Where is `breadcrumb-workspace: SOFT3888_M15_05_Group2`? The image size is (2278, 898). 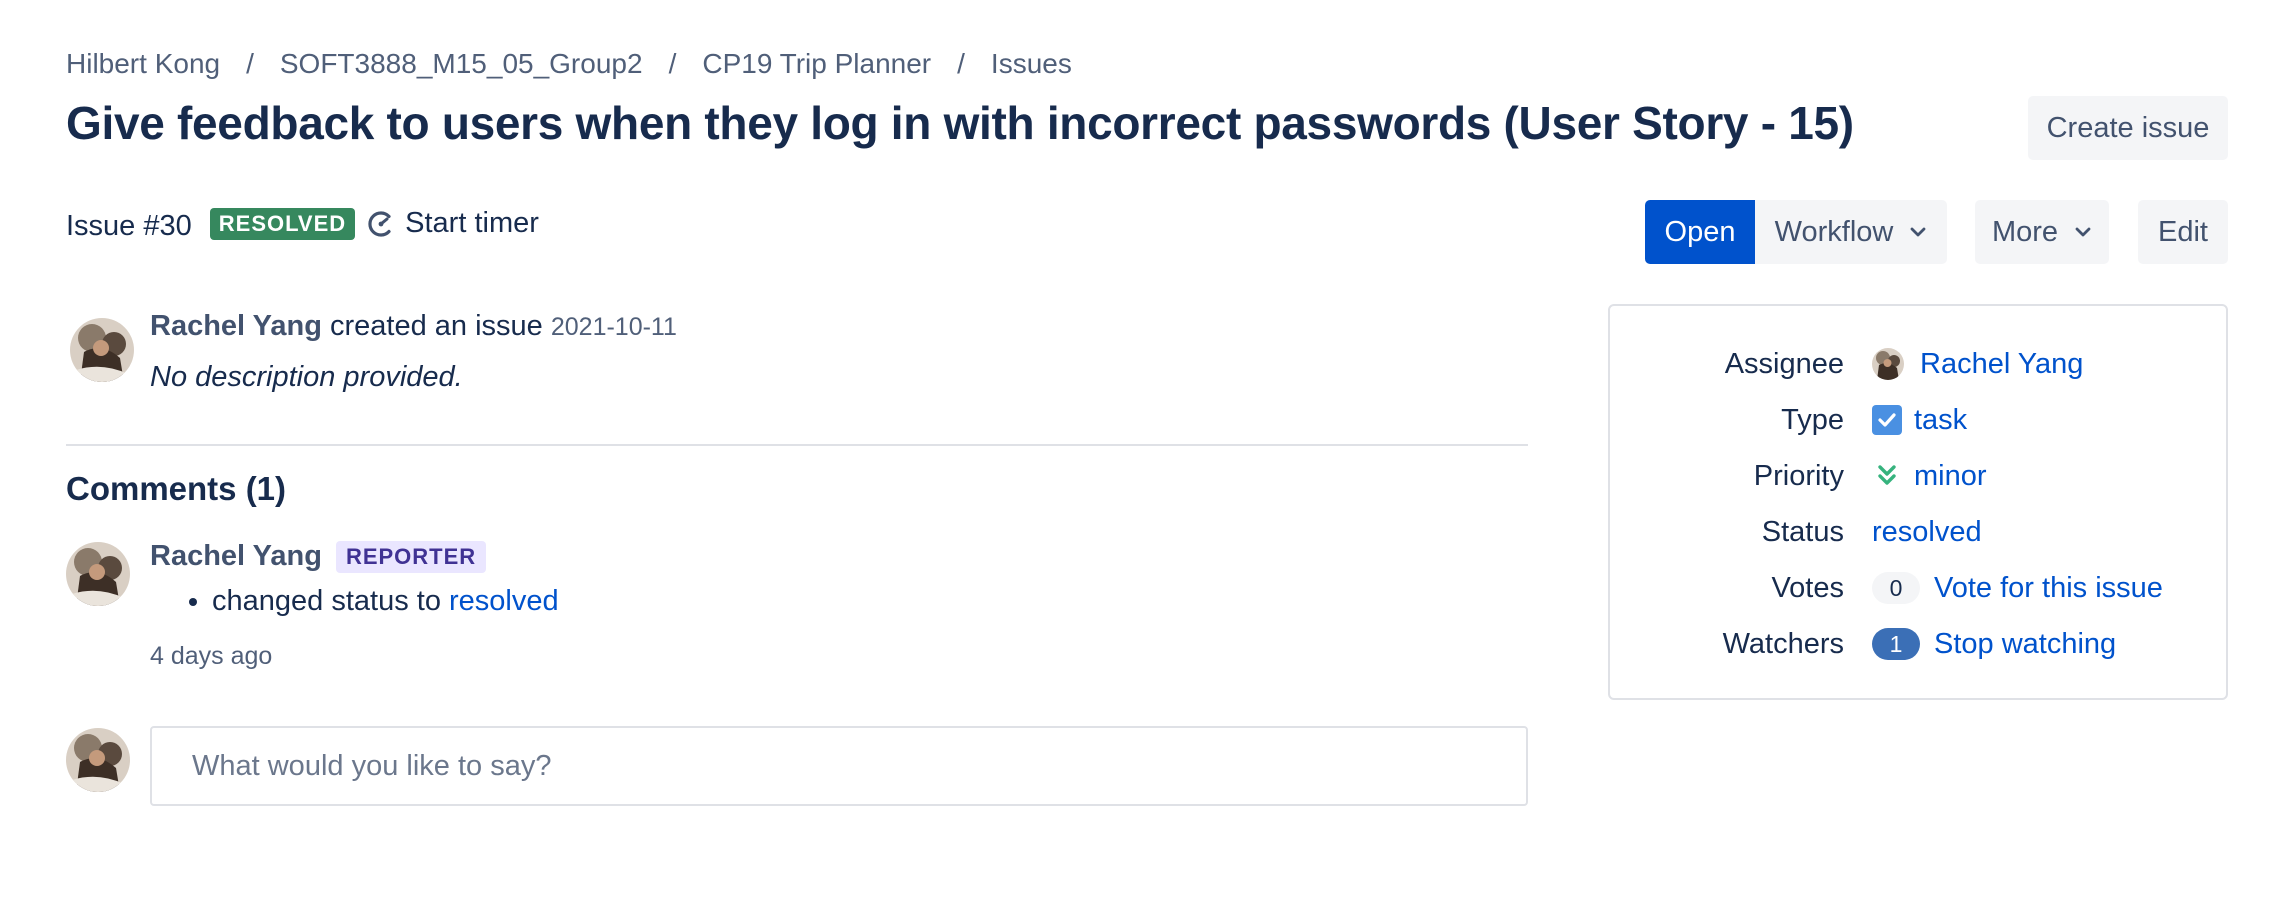
breadcrumb-workspace: SOFT3888_M15_05_Group2 is located at coordinates (461, 64).